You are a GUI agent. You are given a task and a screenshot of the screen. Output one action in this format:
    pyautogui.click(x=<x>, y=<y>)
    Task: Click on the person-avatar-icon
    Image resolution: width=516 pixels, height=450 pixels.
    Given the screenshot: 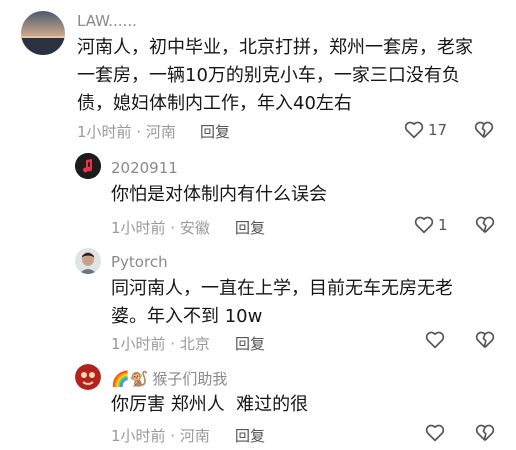 What is the action you would take?
    pyautogui.click(x=88, y=261)
    